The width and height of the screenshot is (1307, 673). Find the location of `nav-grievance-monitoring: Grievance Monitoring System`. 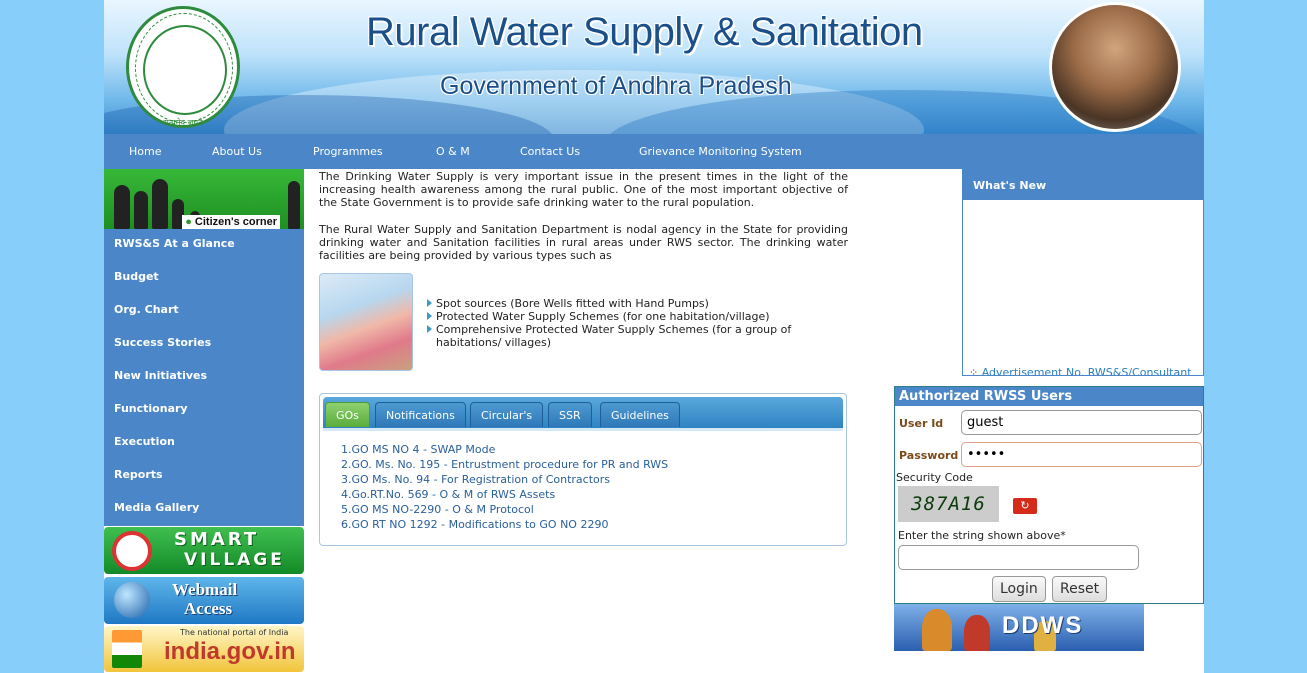

nav-grievance-monitoring: Grievance Monitoring System is located at coordinates (720, 151).